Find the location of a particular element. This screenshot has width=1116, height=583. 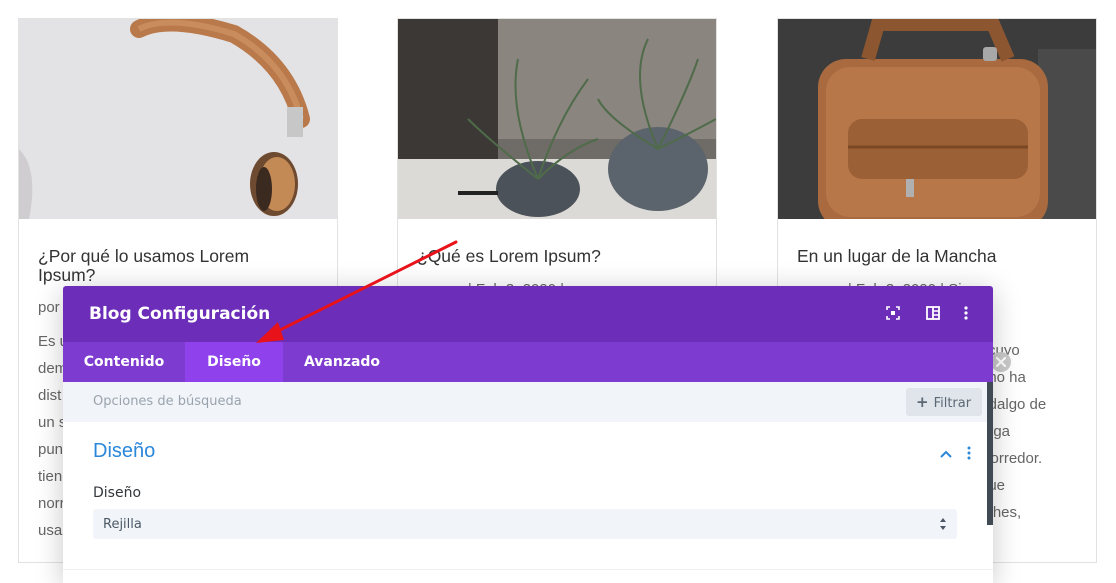

card-title: En un lugar de la Mancha is located at coordinates (932, 256).